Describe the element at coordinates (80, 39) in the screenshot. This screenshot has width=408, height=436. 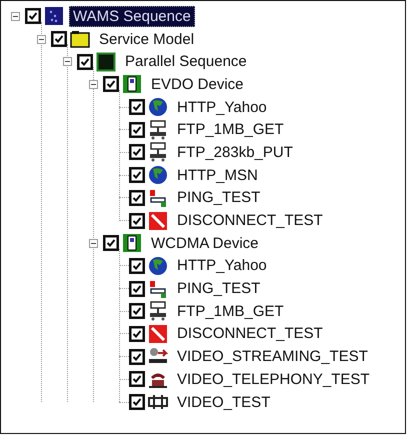
I see `folder-icon` at that location.